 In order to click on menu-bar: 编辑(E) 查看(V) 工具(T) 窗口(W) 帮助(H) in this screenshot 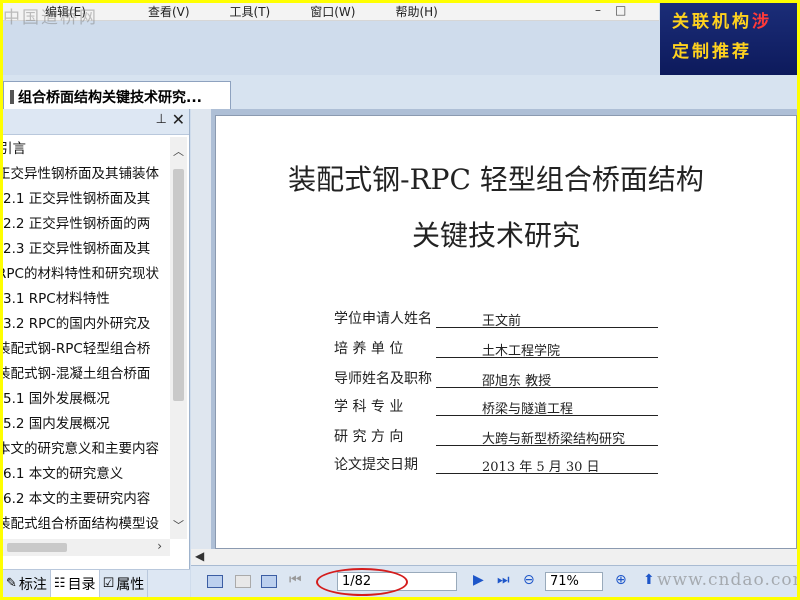, I will do `click(331, 12)`.